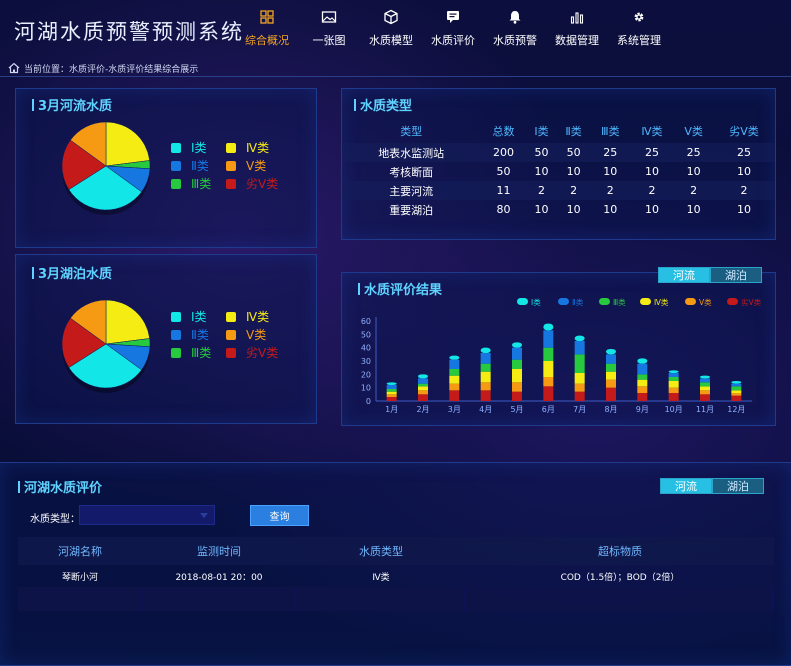 This screenshot has width=791, height=666. What do you see at coordinates (686, 486) in the screenshot?
I see `table-toggle-river: 河流` at bounding box center [686, 486].